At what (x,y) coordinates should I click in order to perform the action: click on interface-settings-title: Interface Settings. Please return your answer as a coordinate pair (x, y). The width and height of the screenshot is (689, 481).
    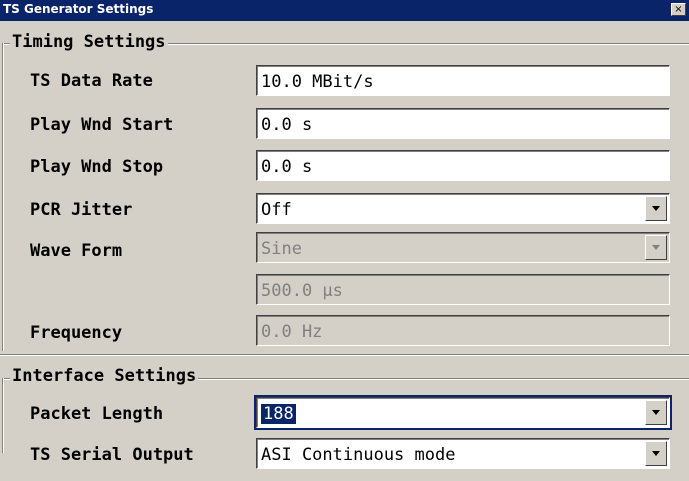
    Looking at the image, I should click on (104, 376).